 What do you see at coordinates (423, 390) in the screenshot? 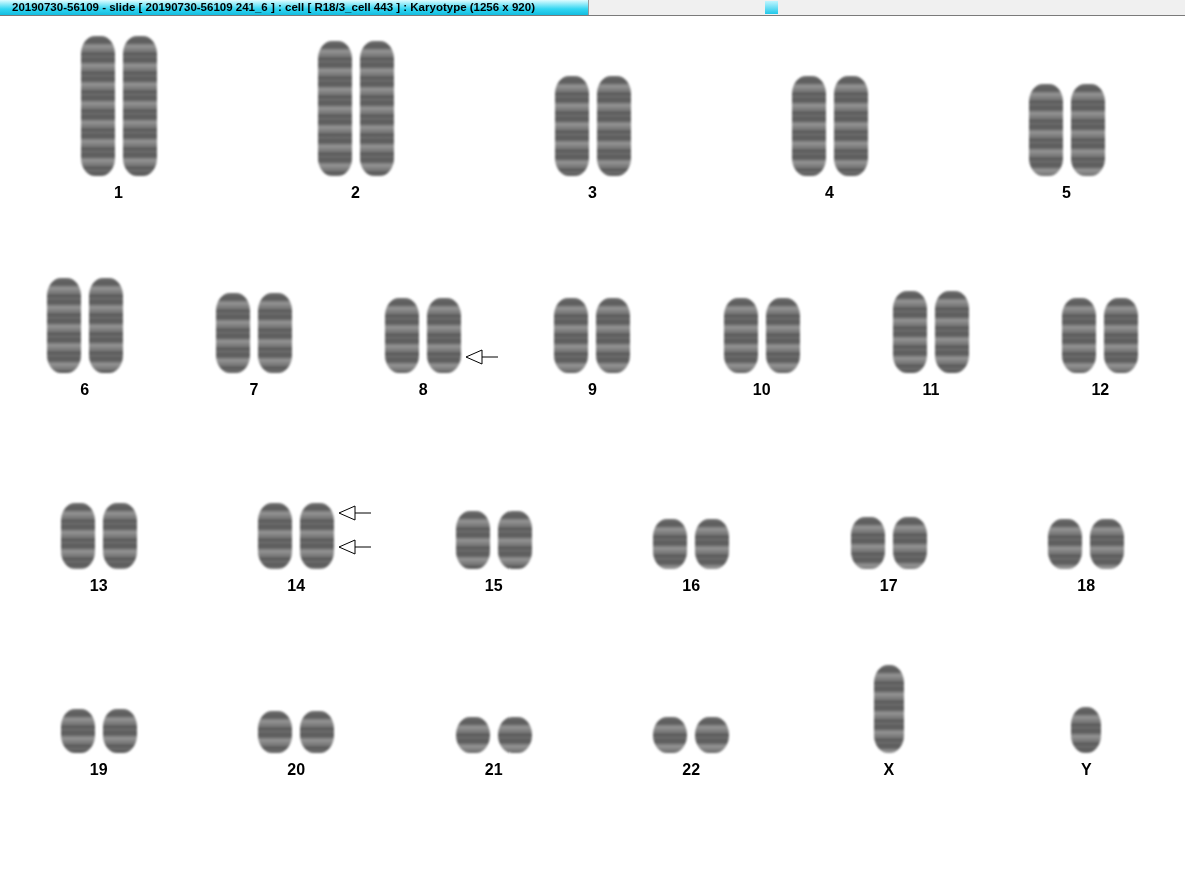
I see `chromosome-label: 8` at bounding box center [423, 390].